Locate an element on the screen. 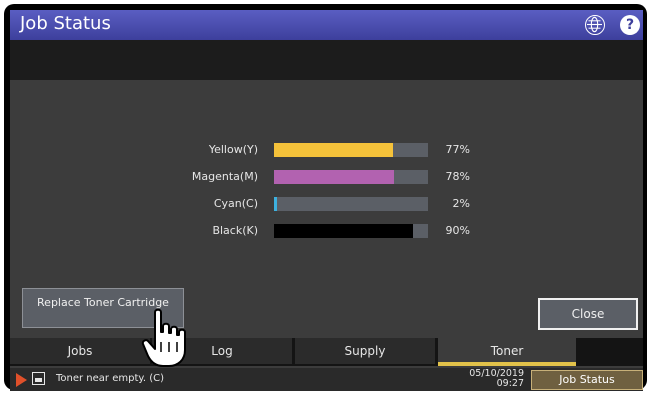 This screenshot has height=394, width=652. globe-icon is located at coordinates (595, 25).